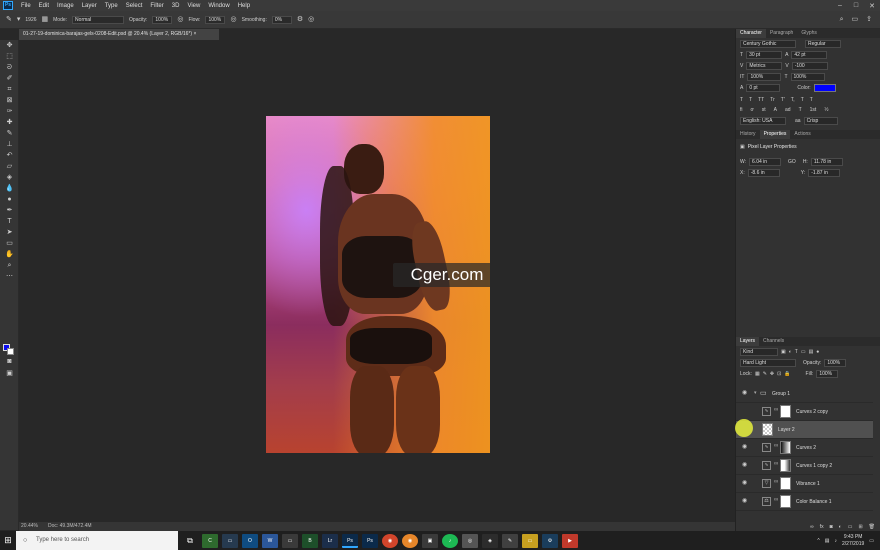 The height and width of the screenshot is (550, 880). I want to click on new-adjustment-icon: ◐, so click(840, 527).